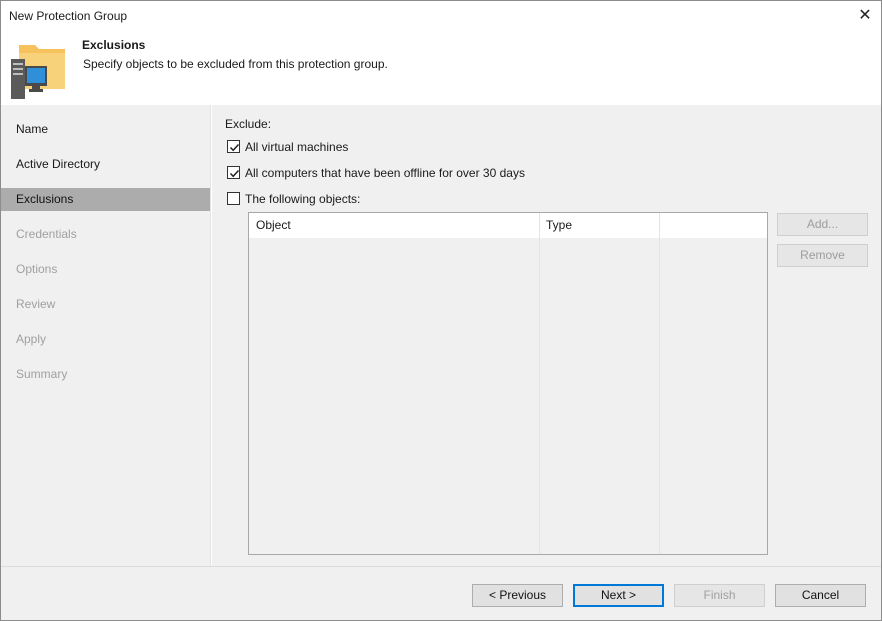 Image resolution: width=882 pixels, height=621 pixels. I want to click on step-credentials: Credentials, so click(46, 234).